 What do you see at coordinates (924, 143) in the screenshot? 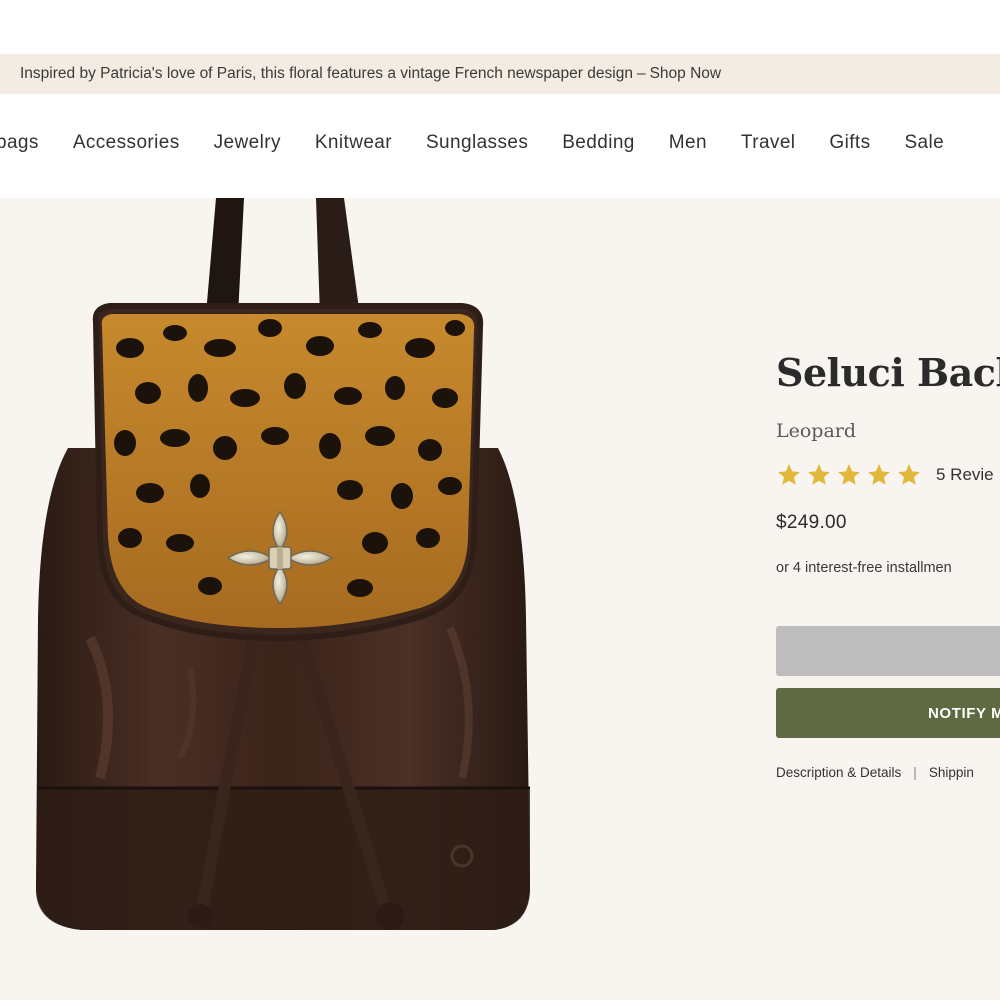
I see `nav-item-sale: Sale` at bounding box center [924, 143].